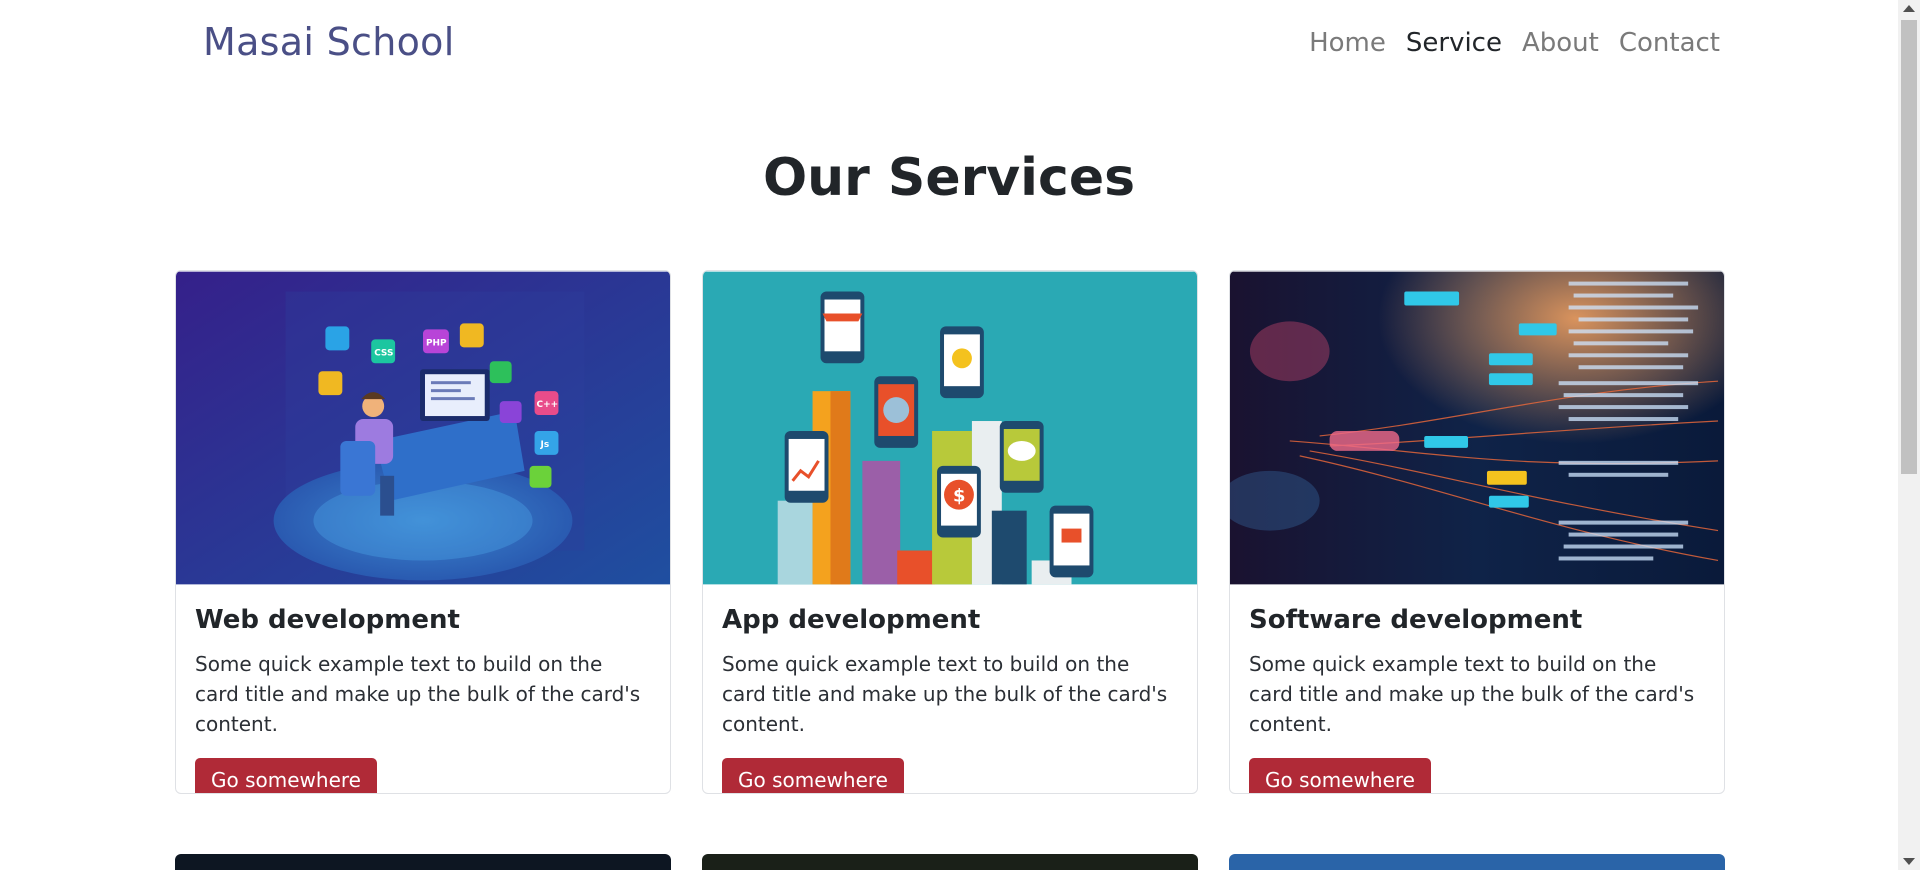 This screenshot has width=1920, height=870. Describe the element at coordinates (1514, 43) in the screenshot. I see `nav-links: Home Service About Contact` at that location.